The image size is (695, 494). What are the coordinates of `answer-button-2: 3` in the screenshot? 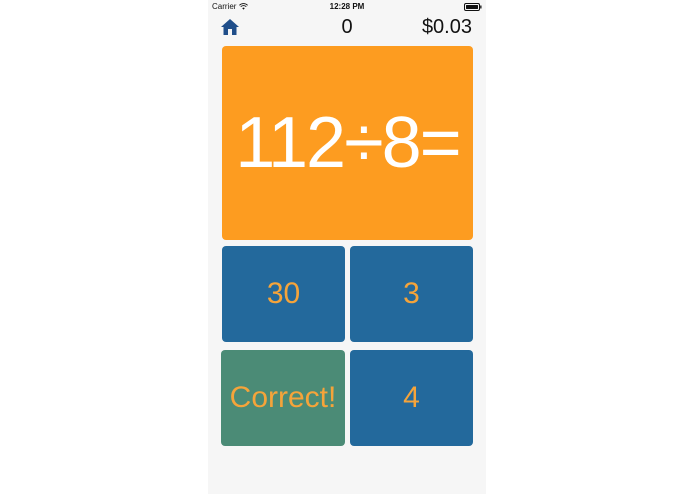 It's located at (411, 294).